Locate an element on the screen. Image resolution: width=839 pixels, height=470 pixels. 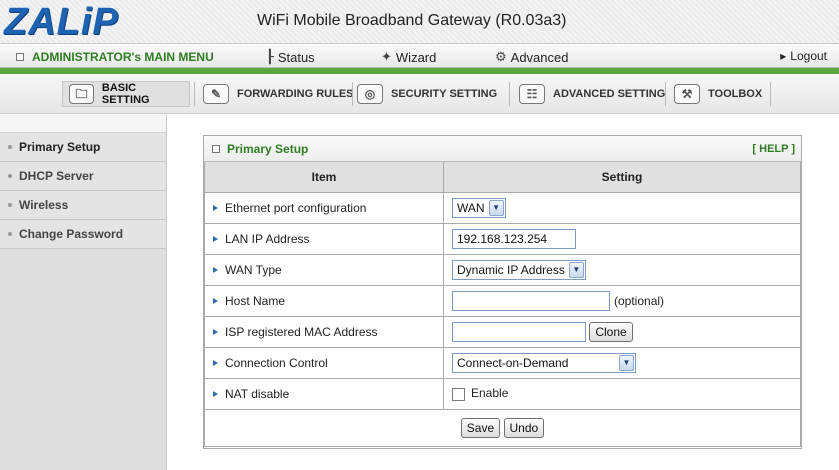
tab-advanced-setting: ☷ ADVANCED SETTING is located at coordinates (592, 94).